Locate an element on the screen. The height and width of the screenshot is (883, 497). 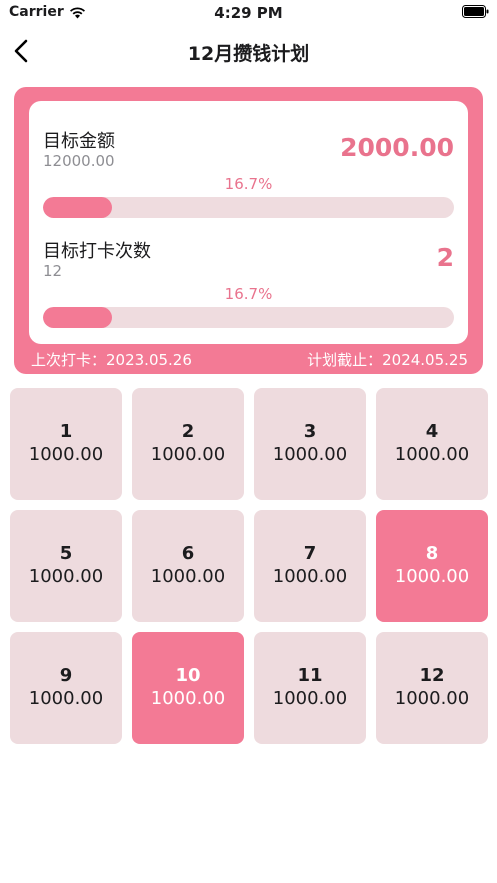
status-time: 4:29 PM is located at coordinates (248, 13).